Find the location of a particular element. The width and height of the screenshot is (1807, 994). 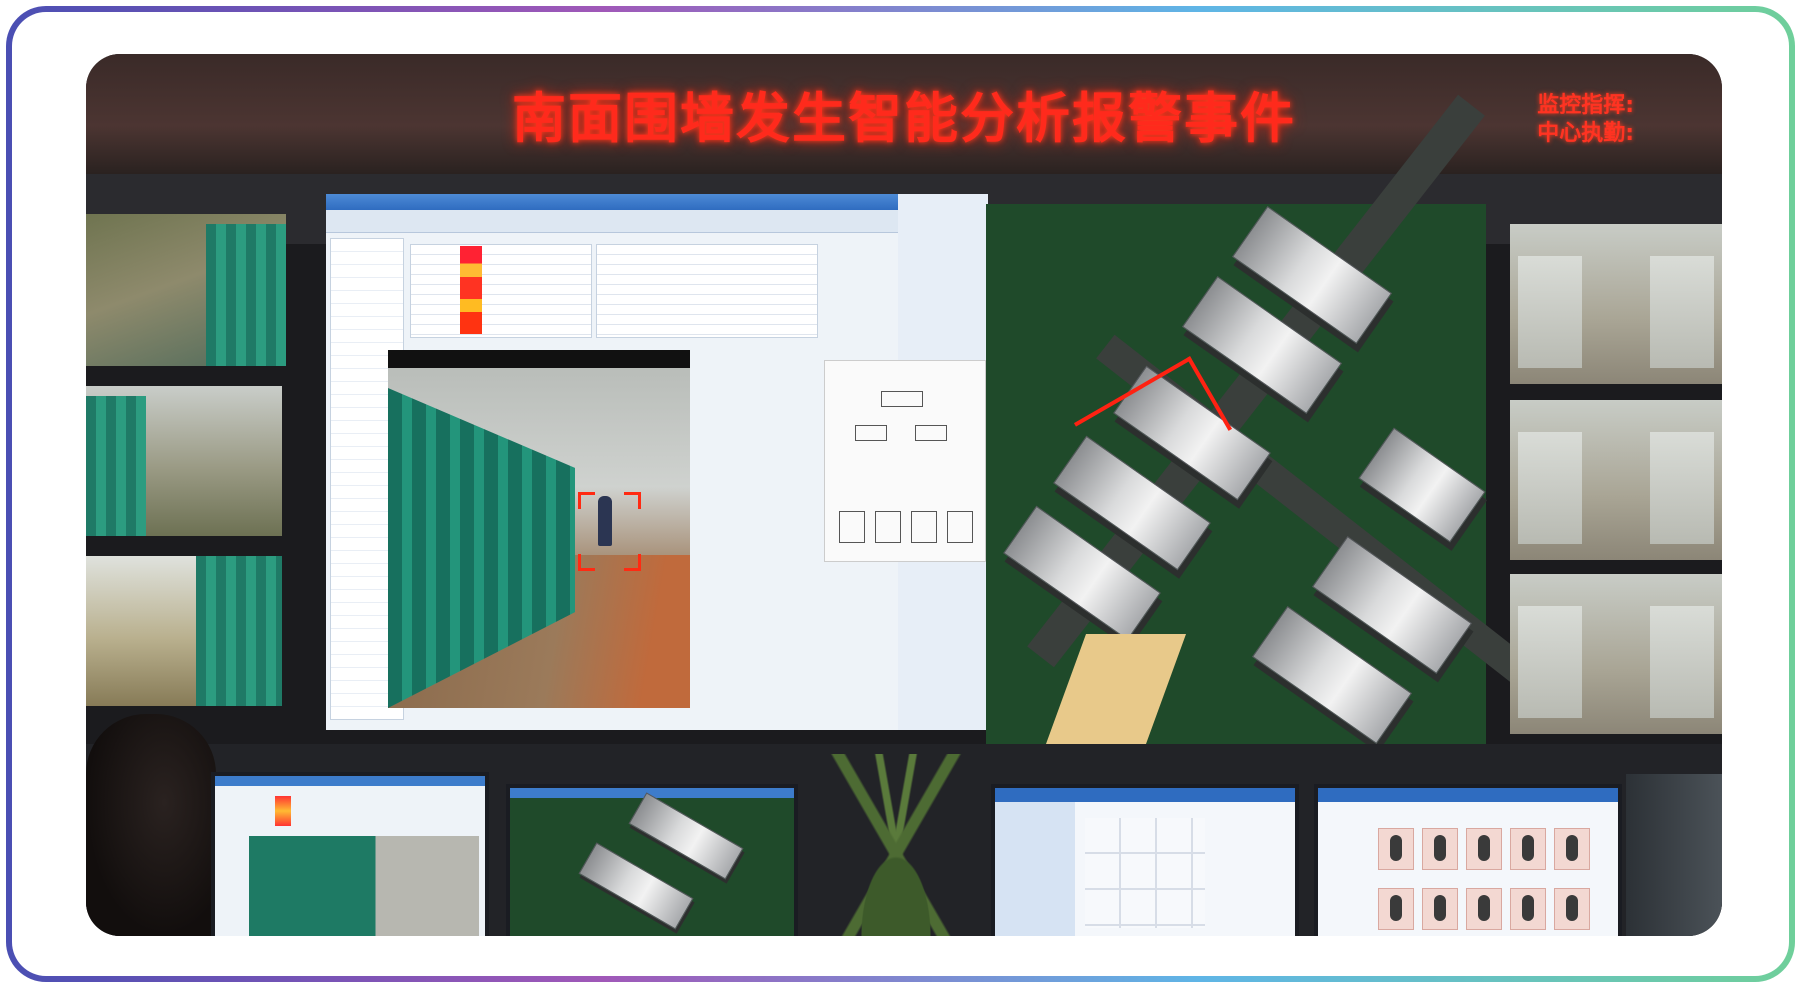

right-side-equipment is located at coordinates (1674, 855).